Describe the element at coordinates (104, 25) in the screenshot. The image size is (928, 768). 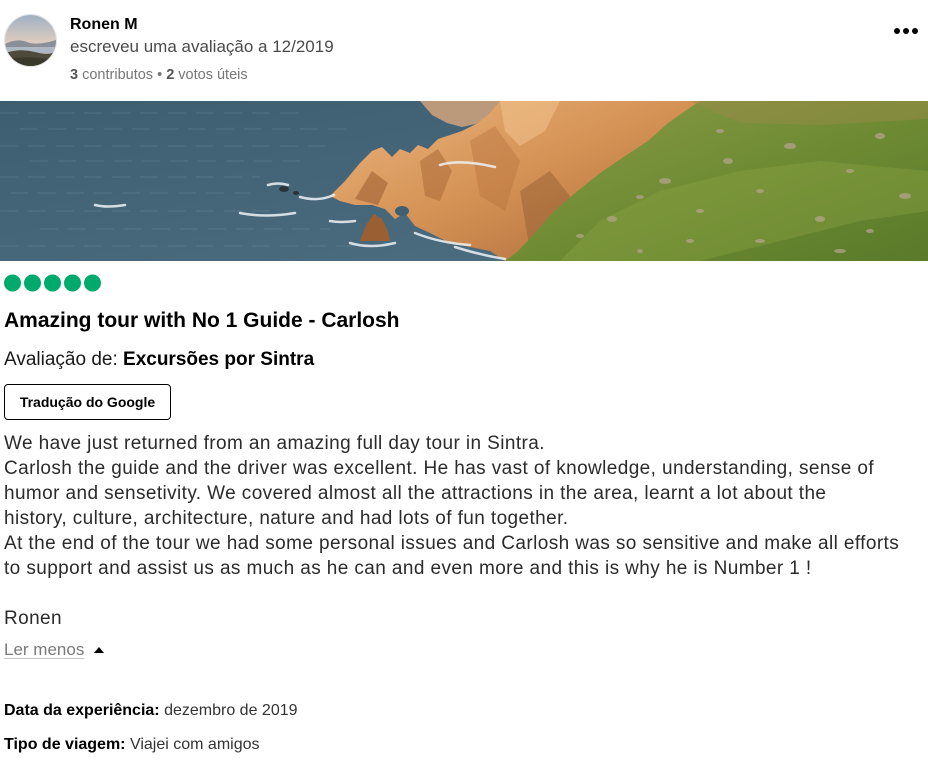
I see `reviewer-name: Ronen M` at that location.